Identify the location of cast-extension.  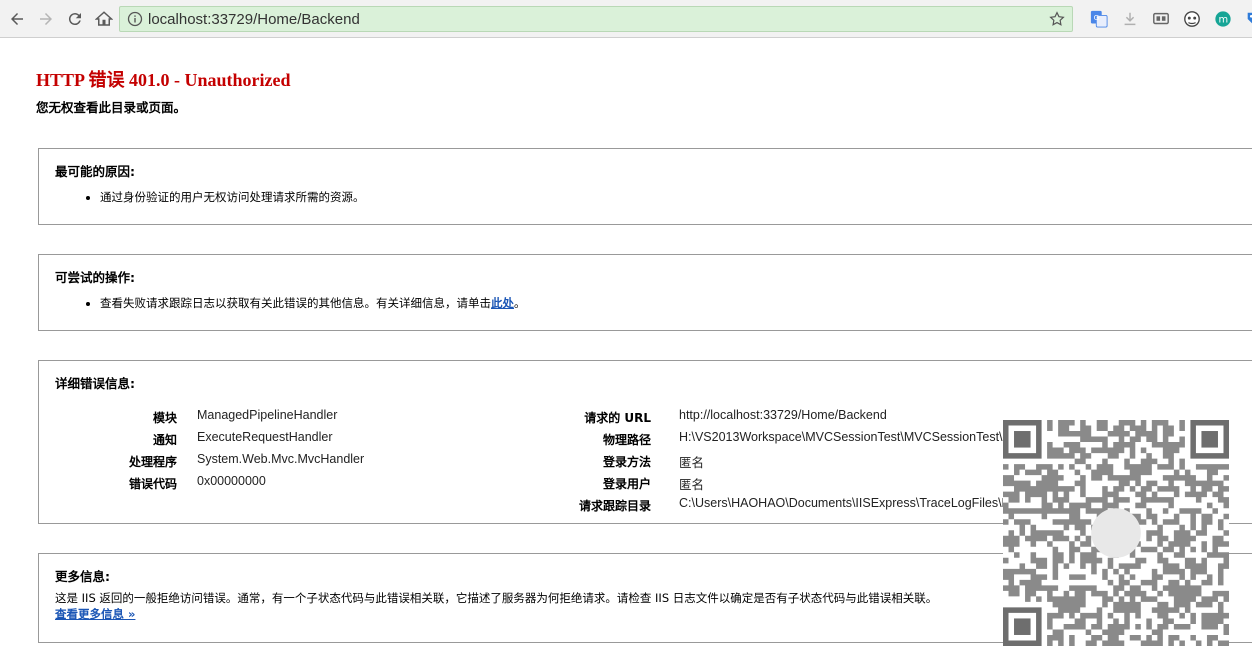
(1161, 19).